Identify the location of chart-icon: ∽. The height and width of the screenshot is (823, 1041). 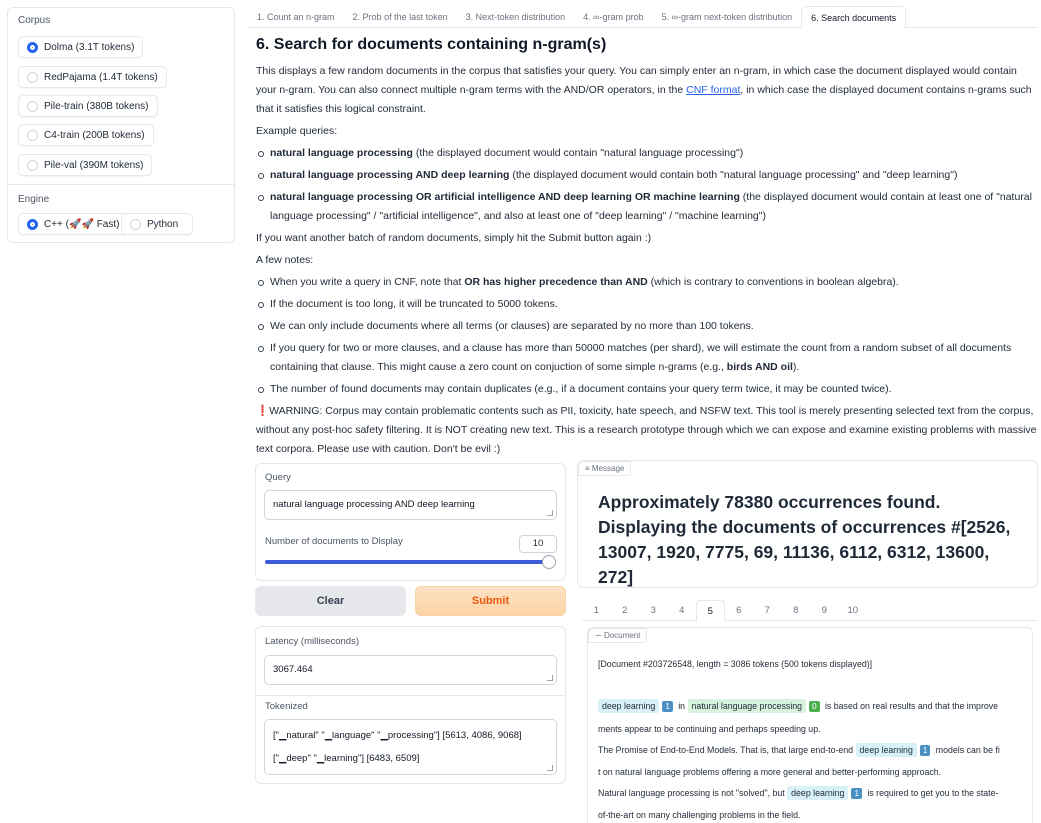
(598, 635).